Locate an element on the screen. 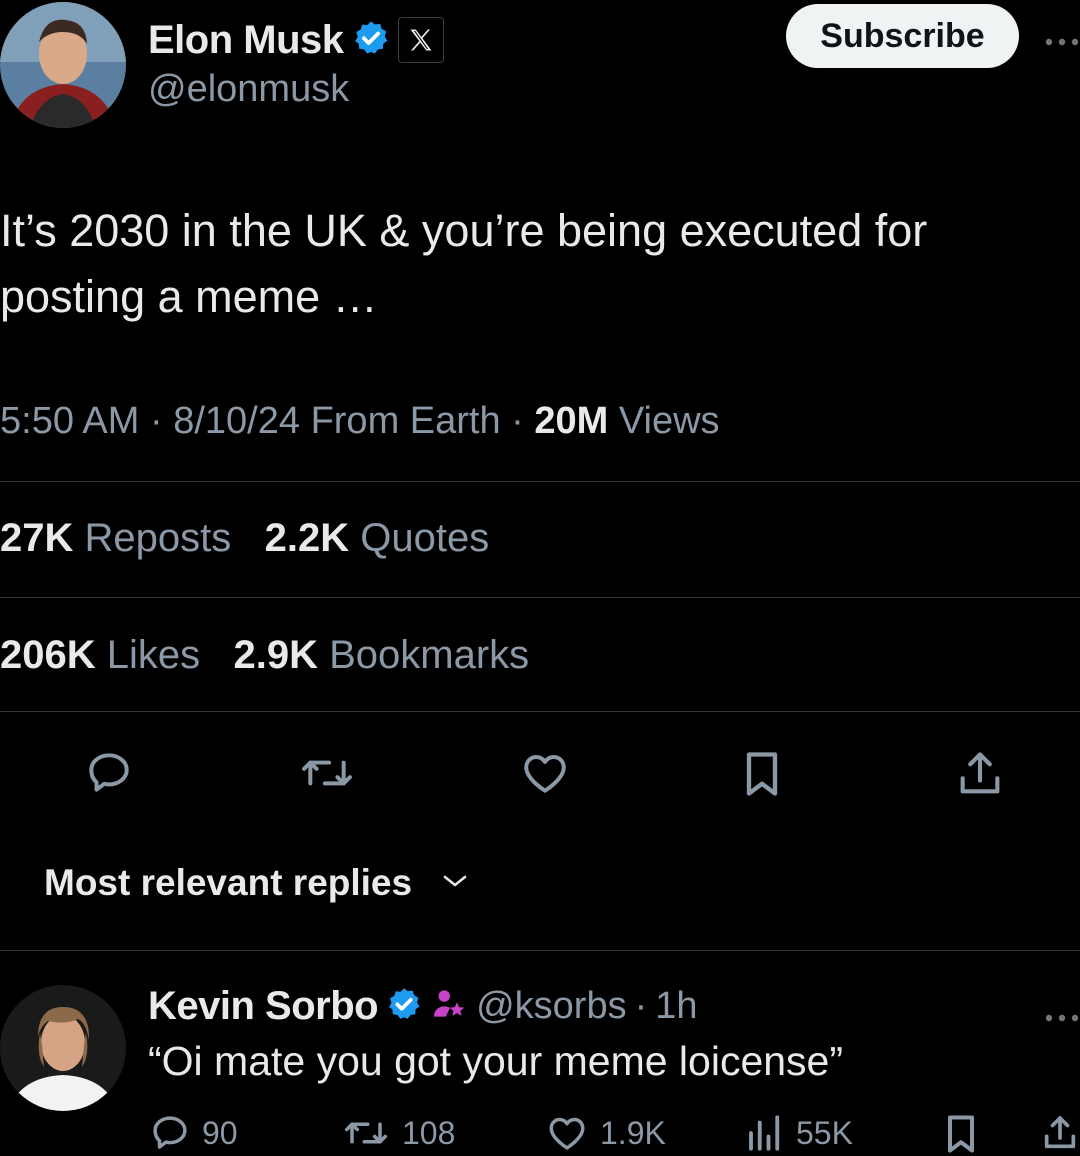 Image resolution: width=1080 pixels, height=1156 pixels. reply-handle: @ksorbs is located at coordinates (551, 1006).